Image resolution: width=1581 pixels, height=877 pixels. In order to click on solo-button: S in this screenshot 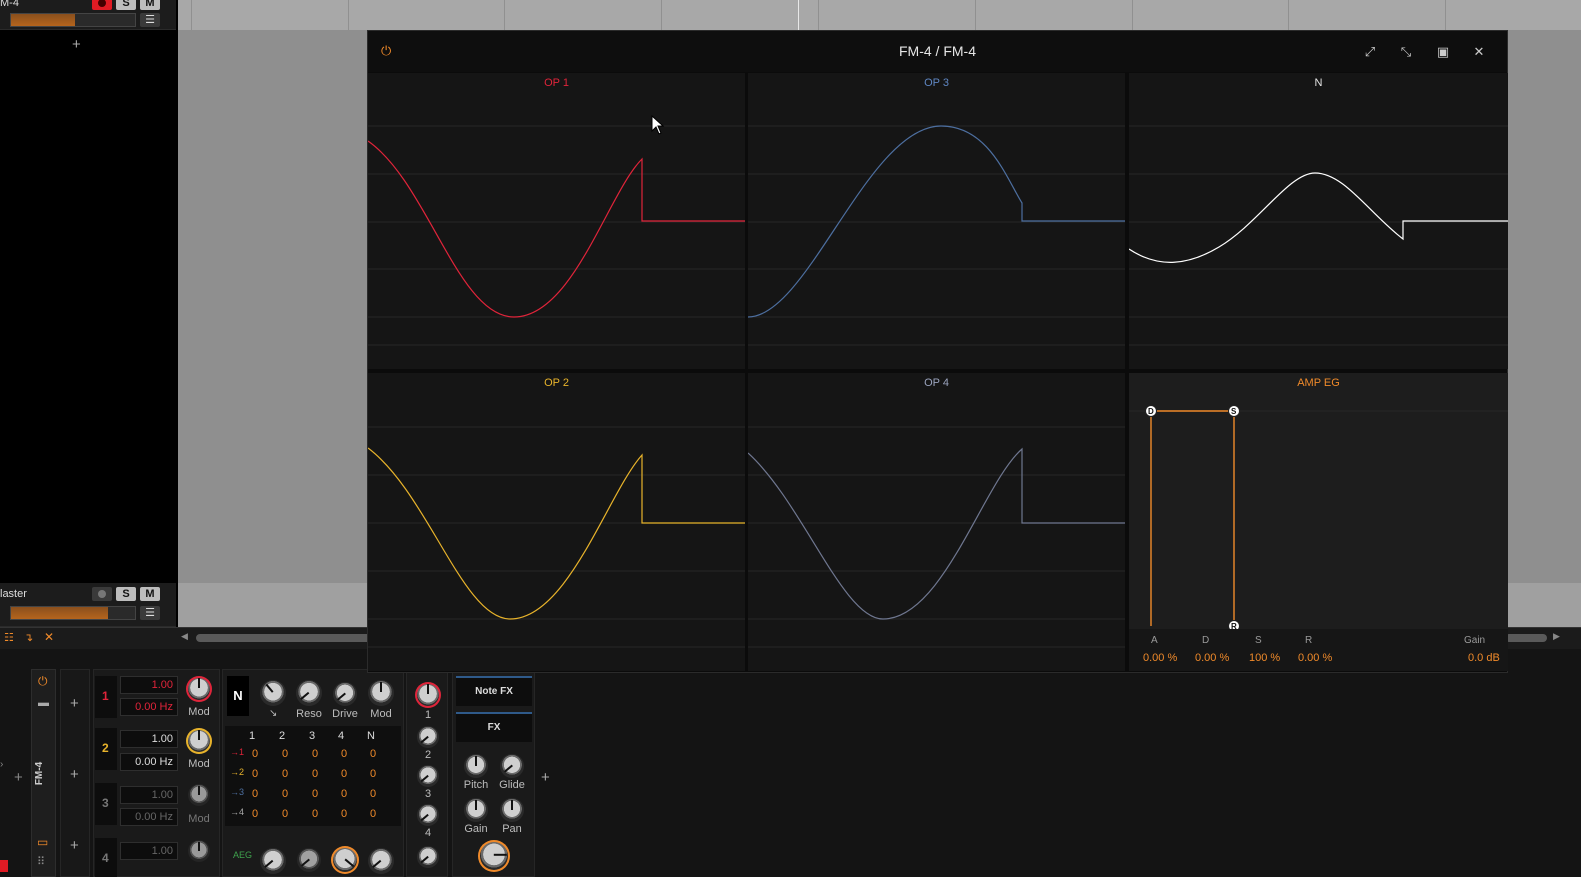, I will do `click(126, 5)`.